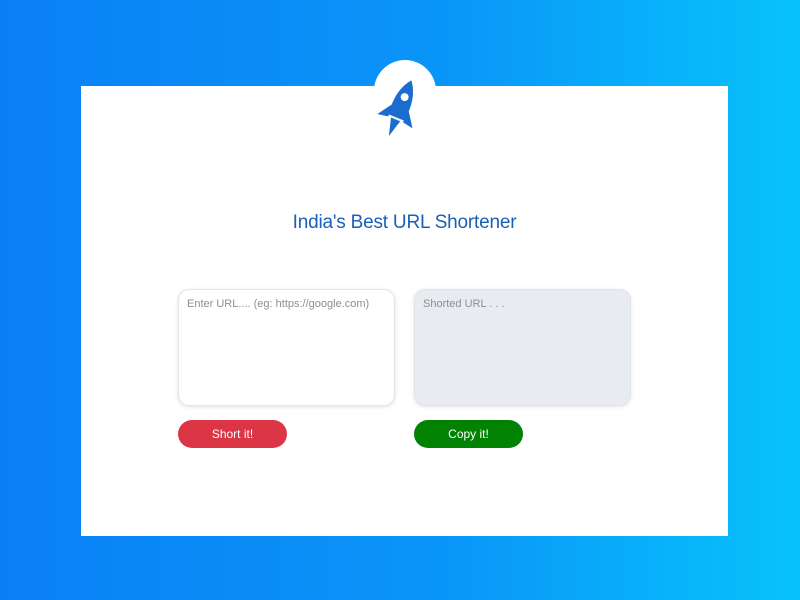 This screenshot has height=600, width=800. Describe the element at coordinates (232, 434) in the screenshot. I see `short-it-button: Short it!` at that location.